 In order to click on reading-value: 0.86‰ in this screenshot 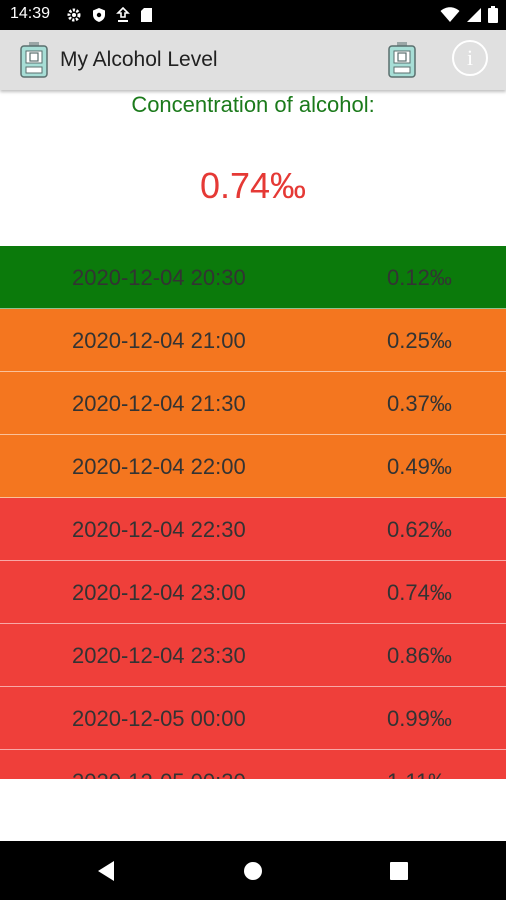, I will do `click(419, 655)`.